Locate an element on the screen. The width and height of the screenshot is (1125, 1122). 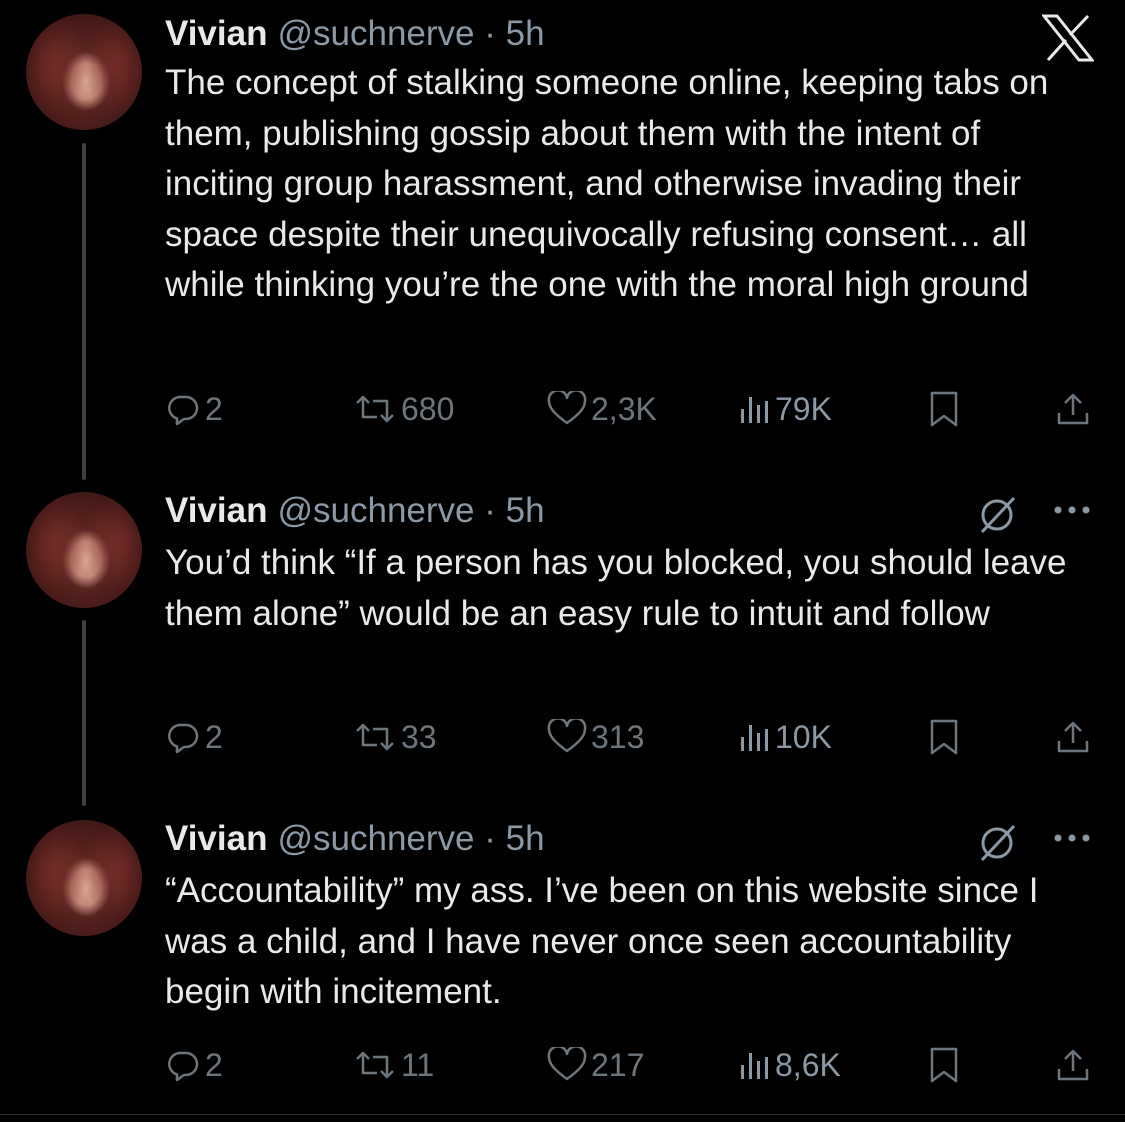
view-count: 79K is located at coordinates (803, 408).